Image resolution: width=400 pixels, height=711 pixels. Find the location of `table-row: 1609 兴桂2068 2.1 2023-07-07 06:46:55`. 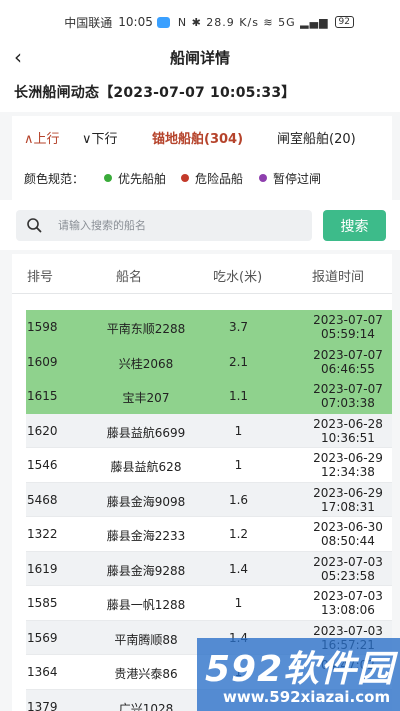

table-row: 1609 兴桂2068 2.1 2023-07-07 06:46:55 is located at coordinates (209, 361).